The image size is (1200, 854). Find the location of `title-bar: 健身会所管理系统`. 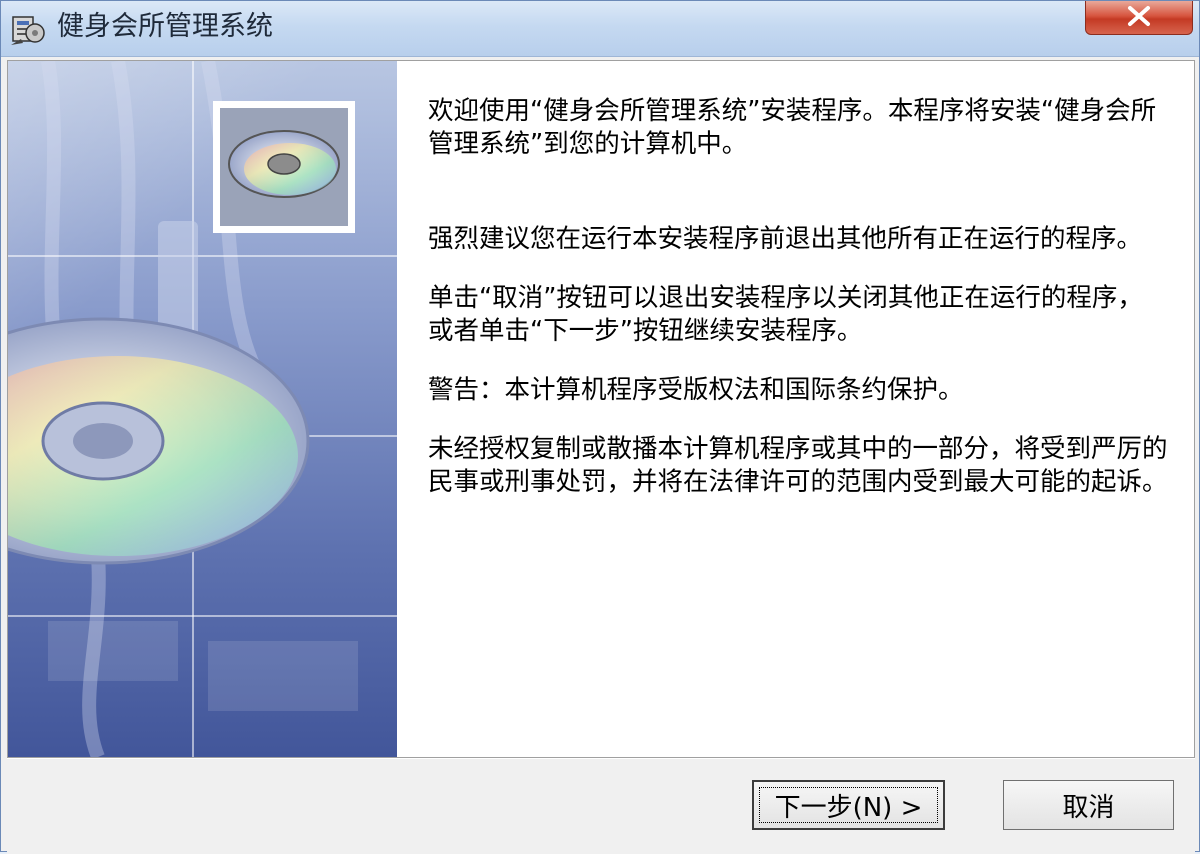

title-bar: 健身会所管理系统 is located at coordinates (600, 29).